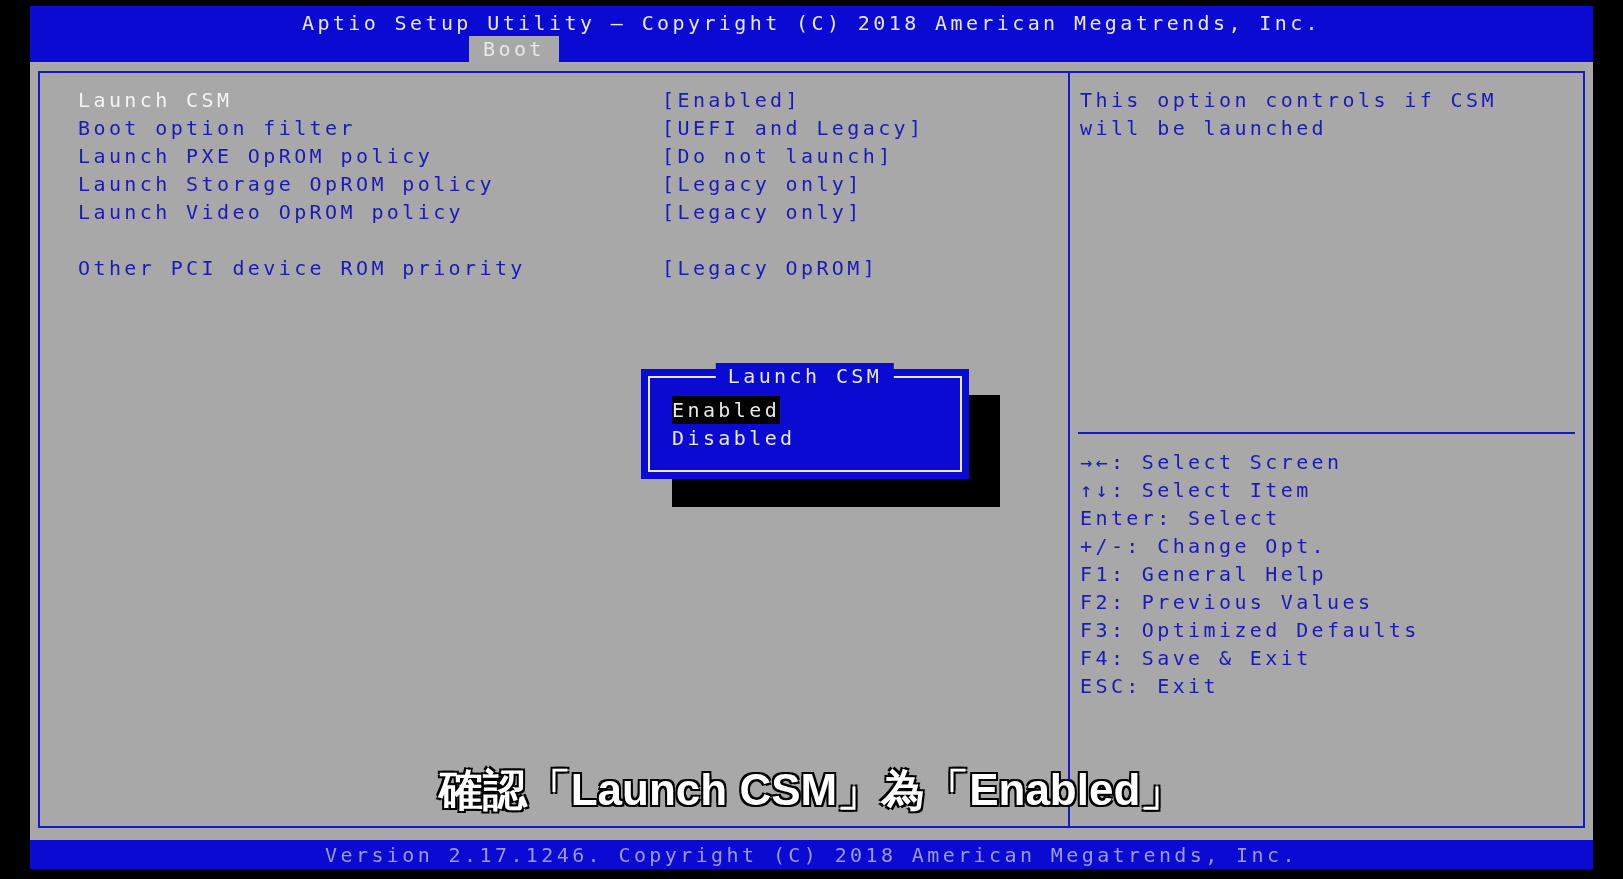  What do you see at coordinates (1212, 462) in the screenshot?
I see `key-help-line: →←: Select Screen` at bounding box center [1212, 462].